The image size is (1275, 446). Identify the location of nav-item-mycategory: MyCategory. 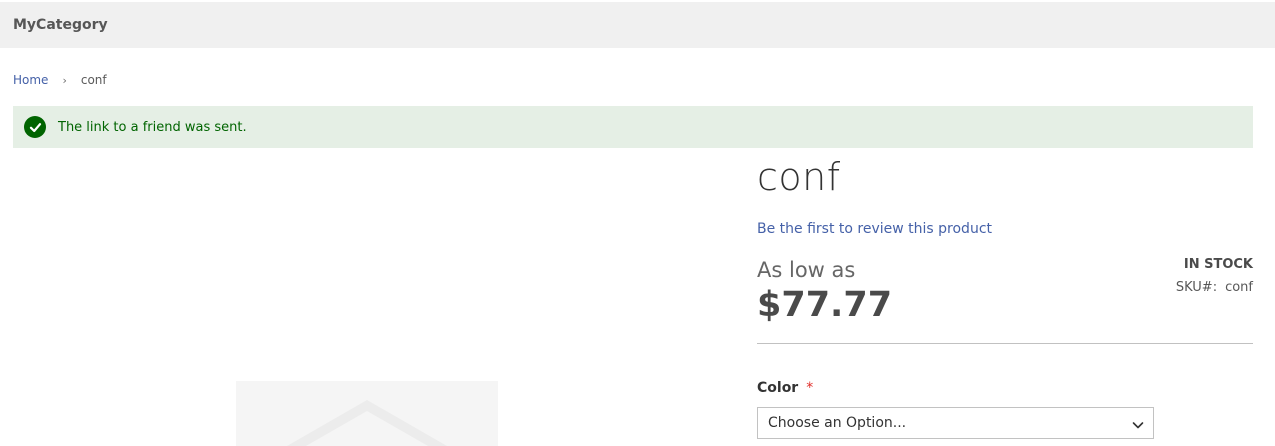
(60, 25).